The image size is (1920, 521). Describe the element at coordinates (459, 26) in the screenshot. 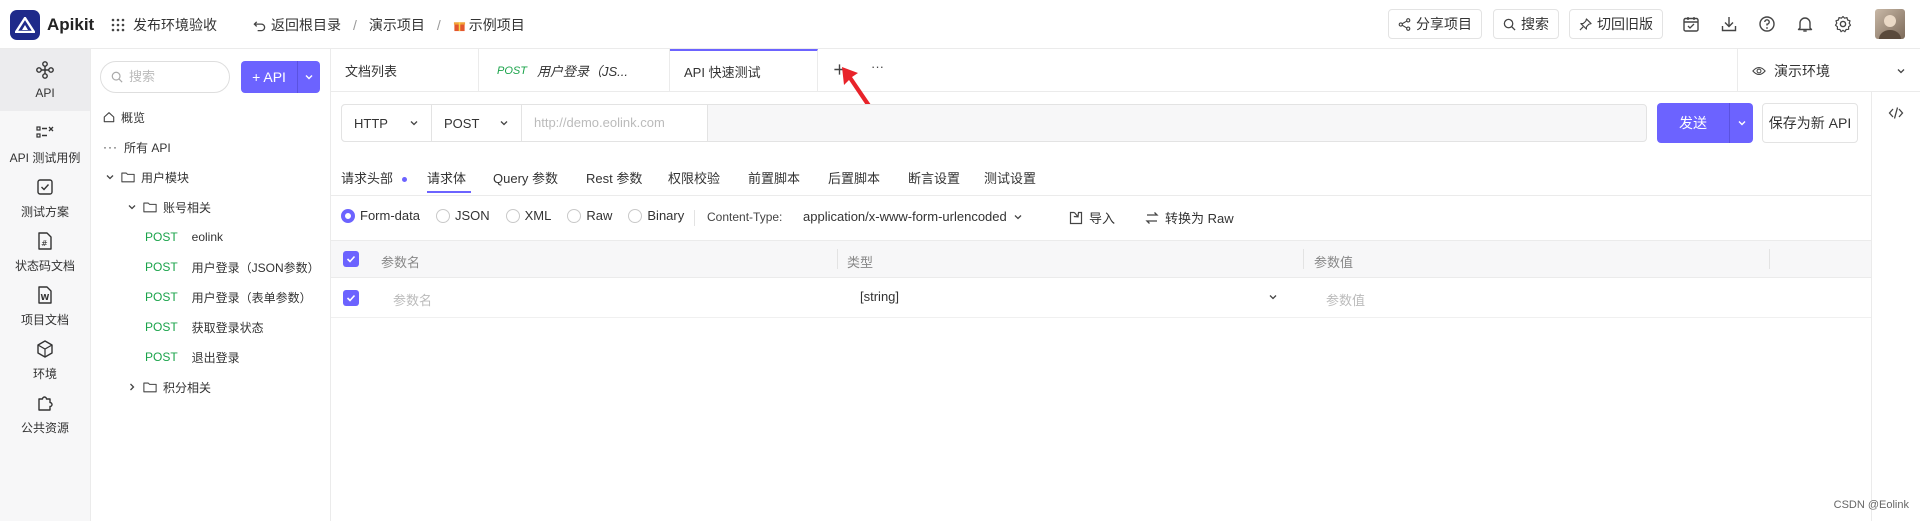

I see `gift-icon` at that location.